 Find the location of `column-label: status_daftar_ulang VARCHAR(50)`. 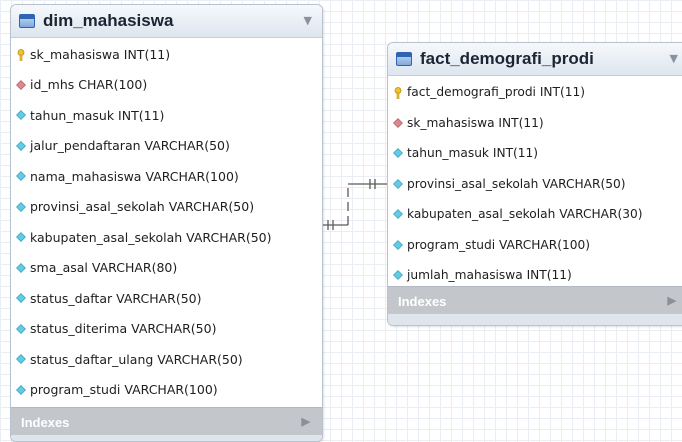

column-label: status_daftar_ulang VARCHAR(50) is located at coordinates (136, 359).